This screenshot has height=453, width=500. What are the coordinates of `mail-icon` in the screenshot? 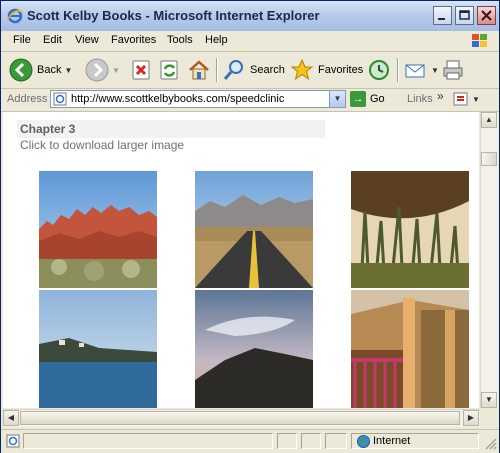 It's located at (415, 71).